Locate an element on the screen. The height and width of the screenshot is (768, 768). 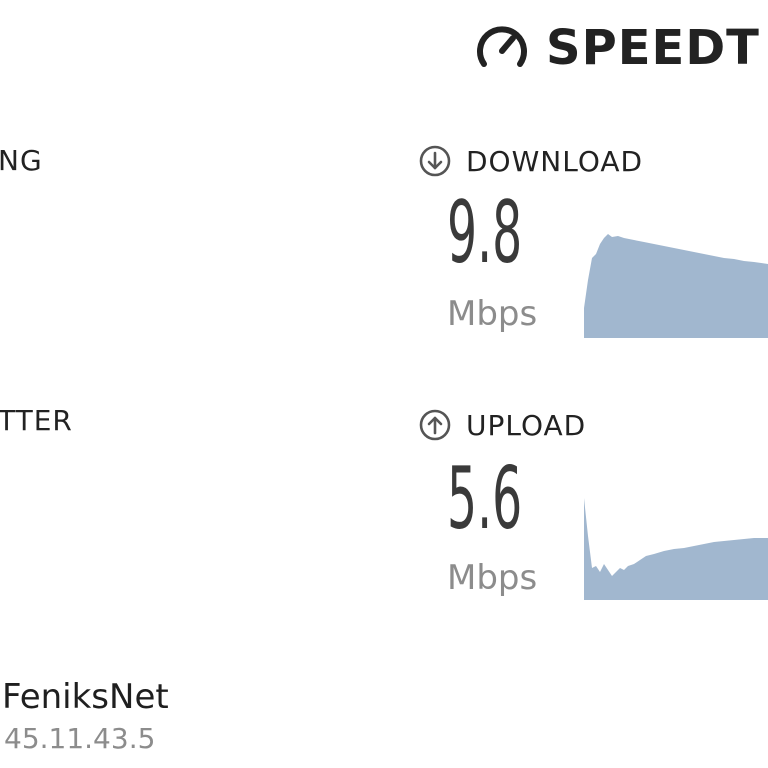
logo-text: SPEEDT is located at coordinates (653, 48).